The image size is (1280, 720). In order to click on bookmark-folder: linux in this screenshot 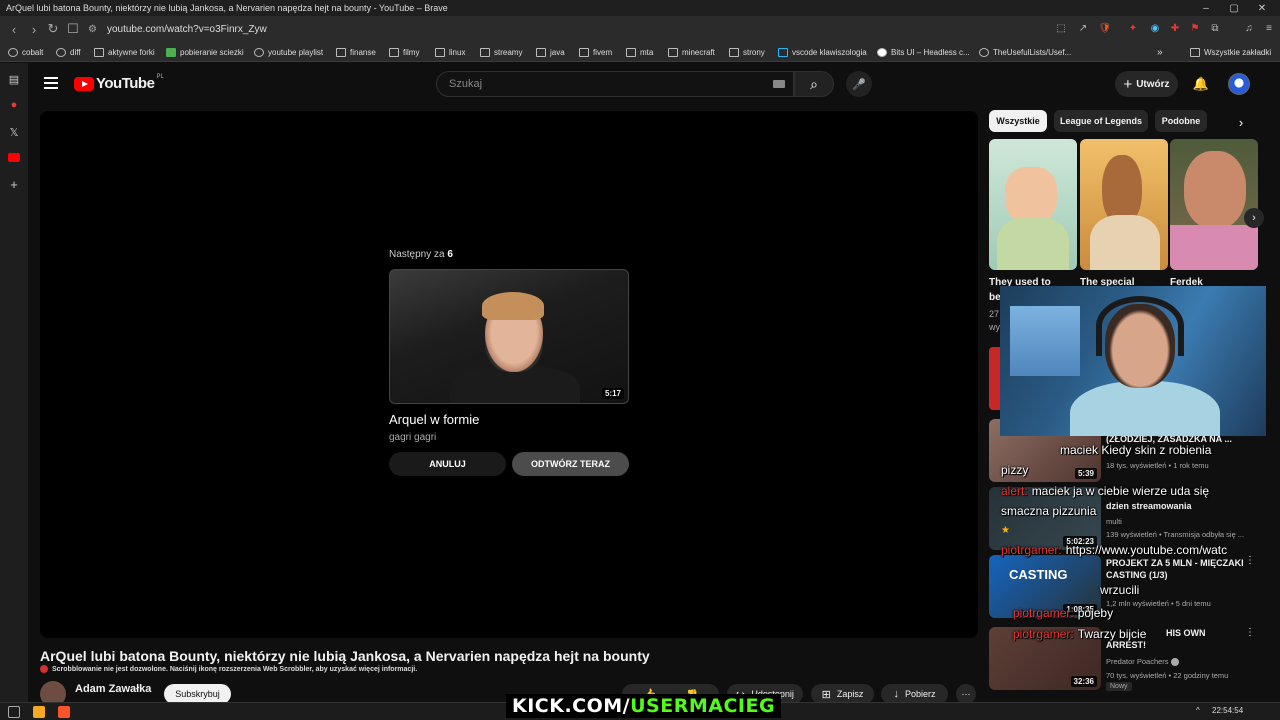, I will do `click(450, 52)`.